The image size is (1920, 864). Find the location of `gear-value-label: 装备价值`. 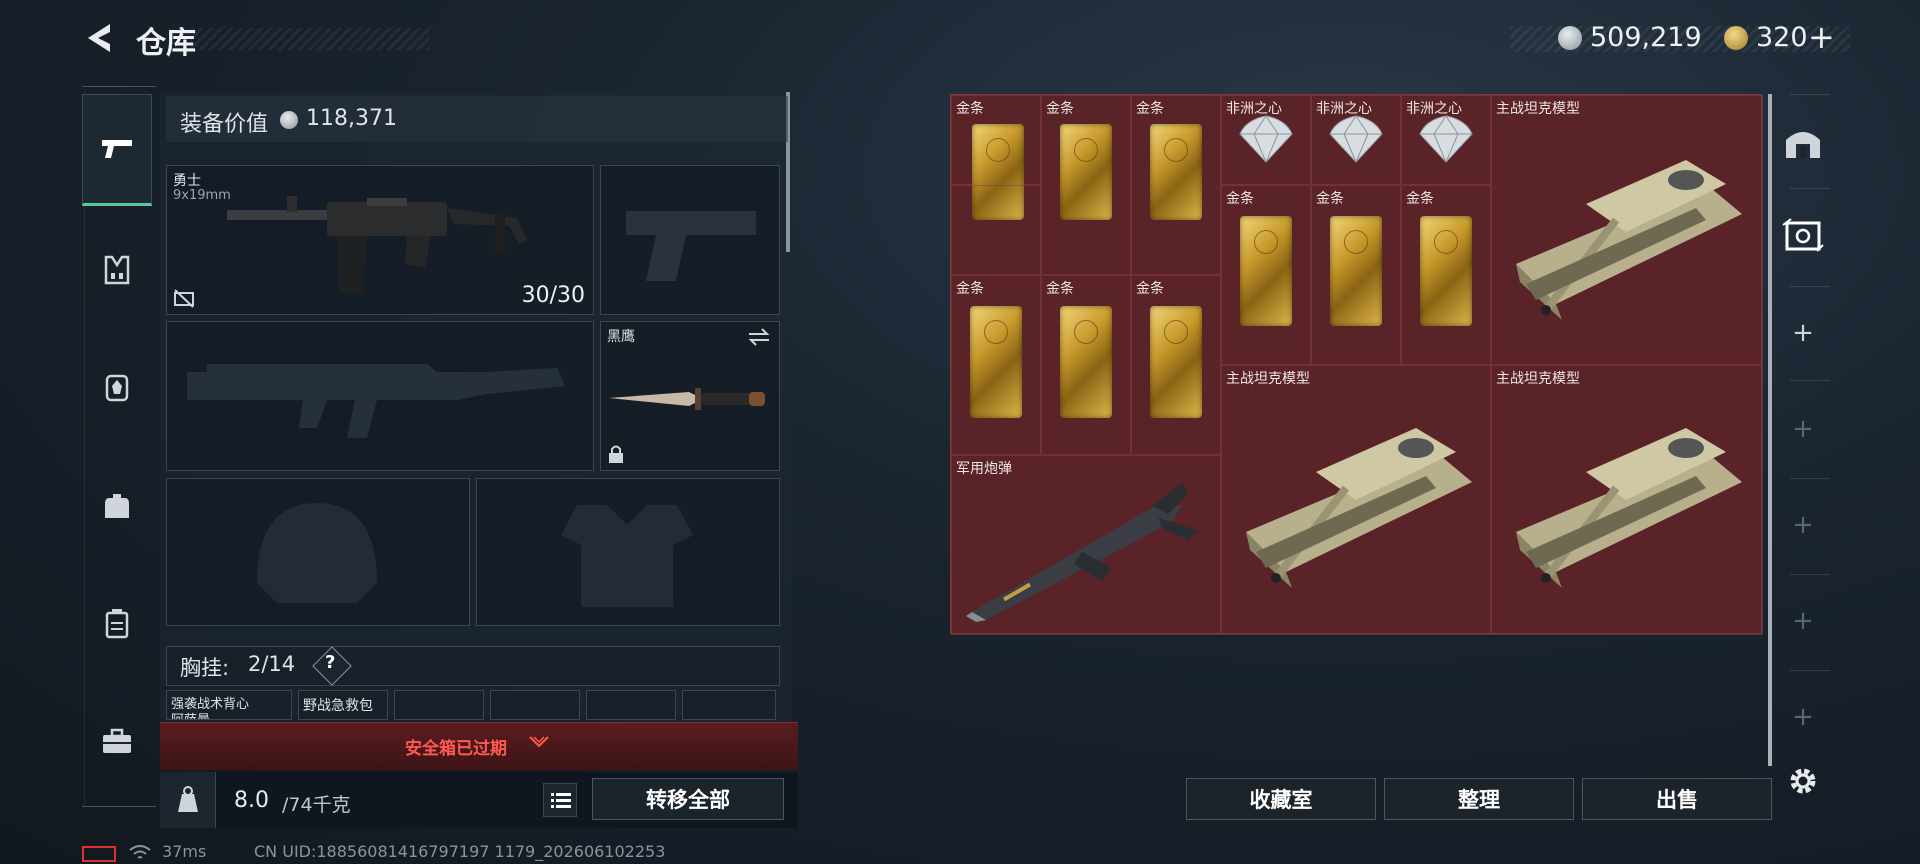

gear-value-label: 装备价值 is located at coordinates (224, 124).